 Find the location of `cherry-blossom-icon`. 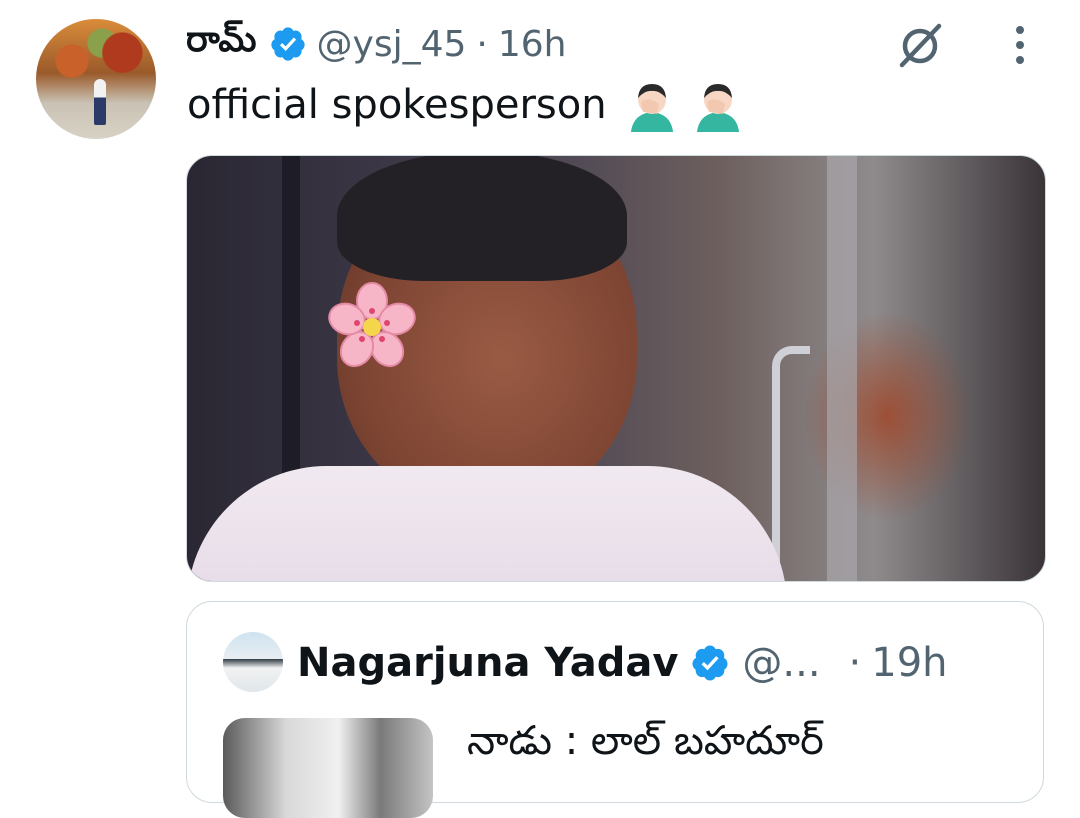

cherry-blossom-icon is located at coordinates (372, 326).